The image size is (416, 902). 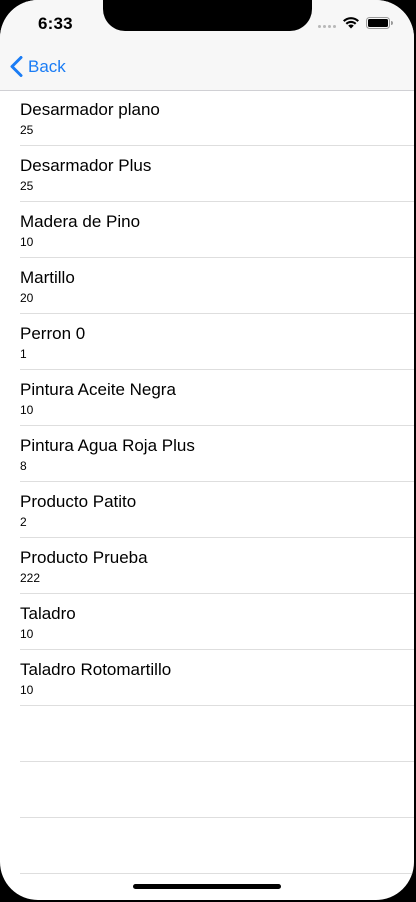 I want to click on product-name: Desarmador Plus, so click(x=86, y=165).